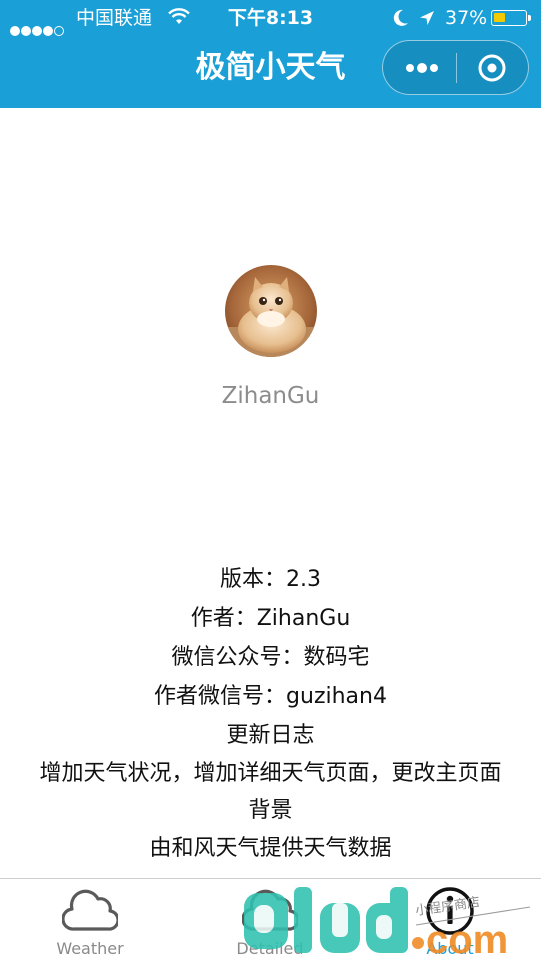 The image size is (541, 960). Describe the element at coordinates (270, 396) in the screenshot. I see `username: ZihanGu` at that location.